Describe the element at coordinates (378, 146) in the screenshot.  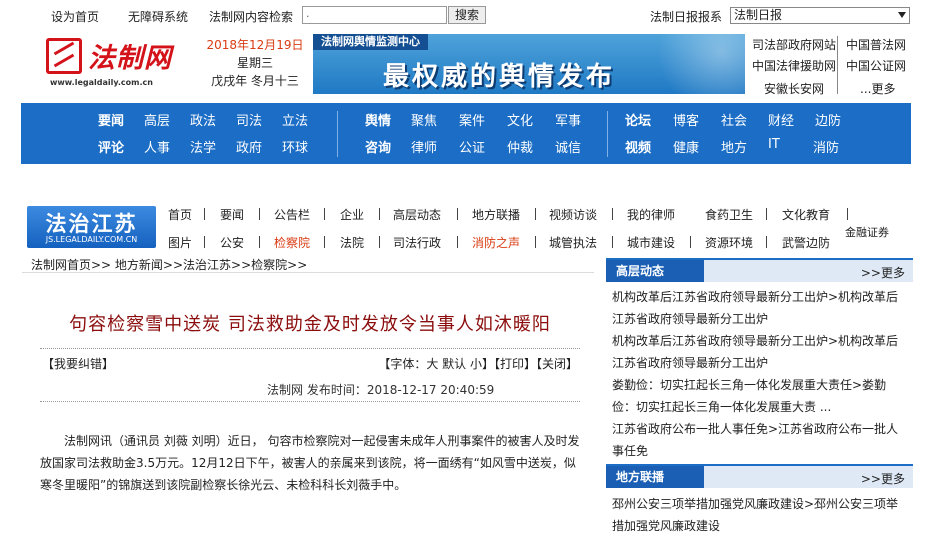
I see `nav-item: 咨询` at that location.